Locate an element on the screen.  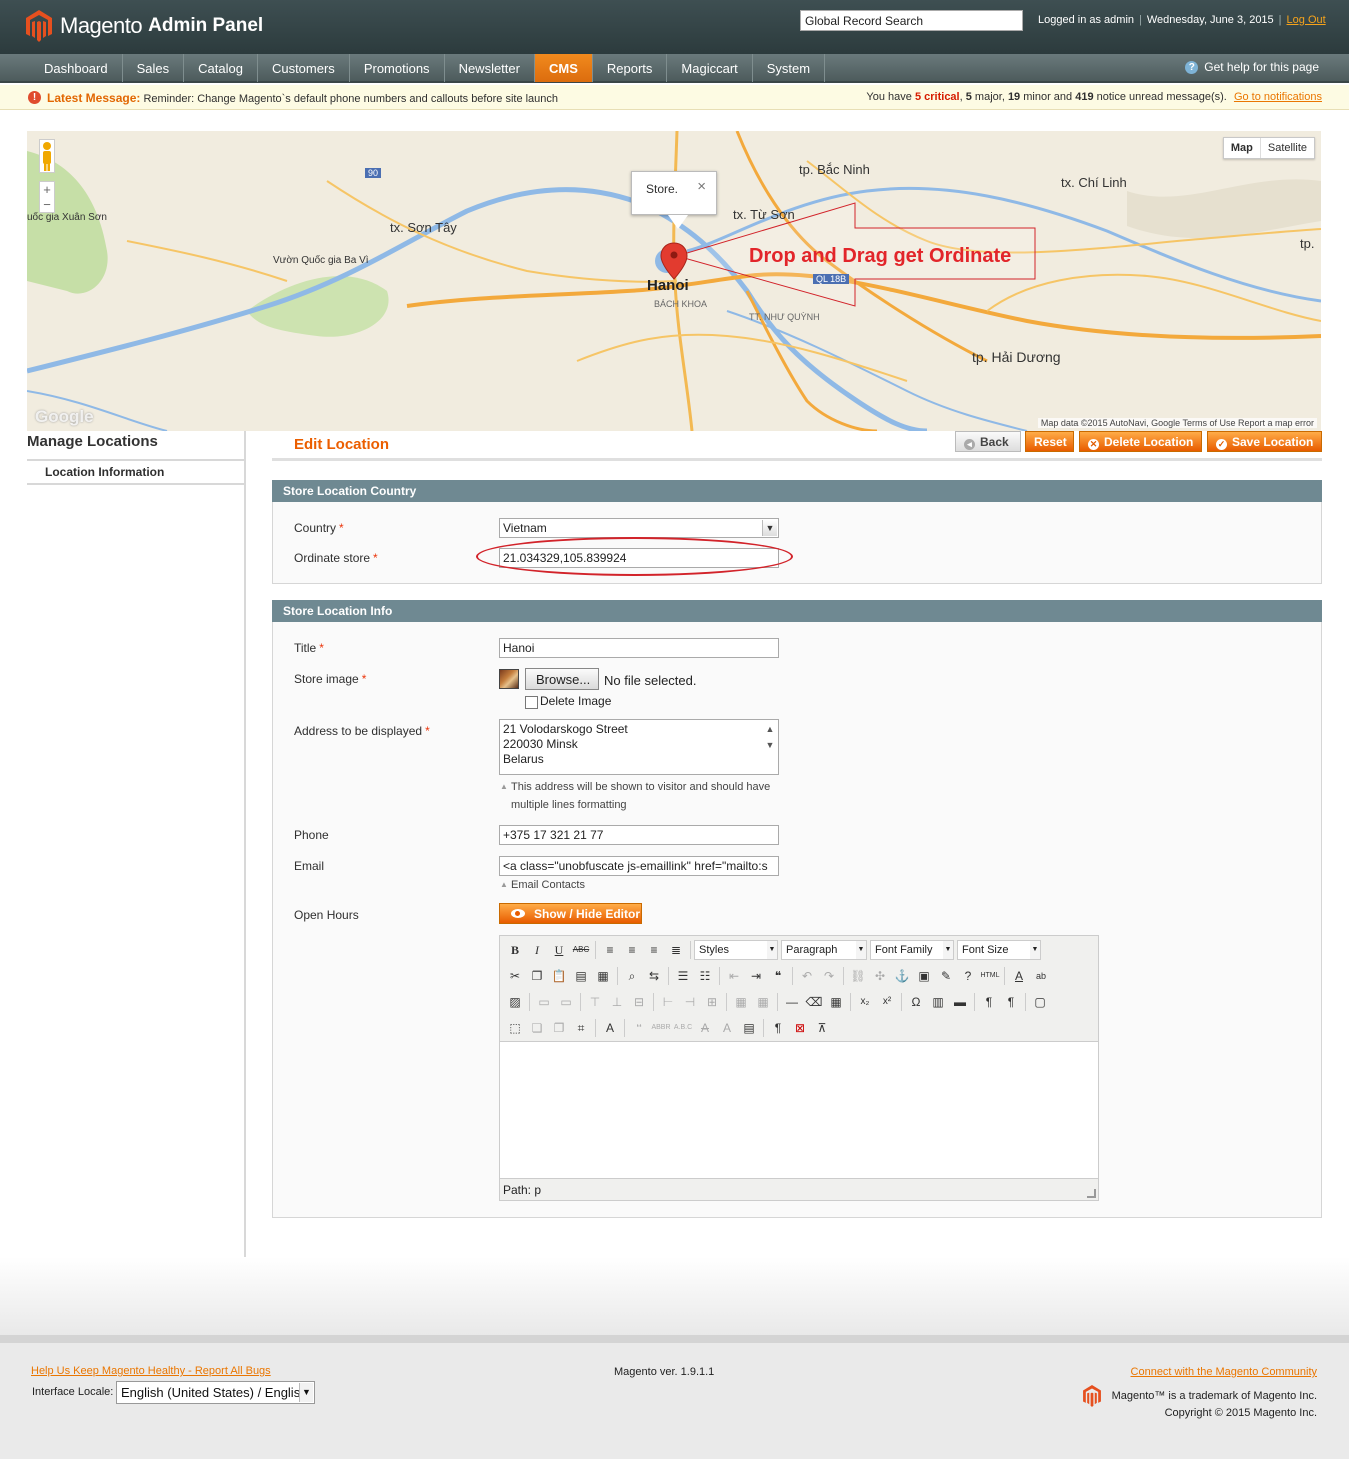
reset-button: Reset is located at coordinates (1049, 441).